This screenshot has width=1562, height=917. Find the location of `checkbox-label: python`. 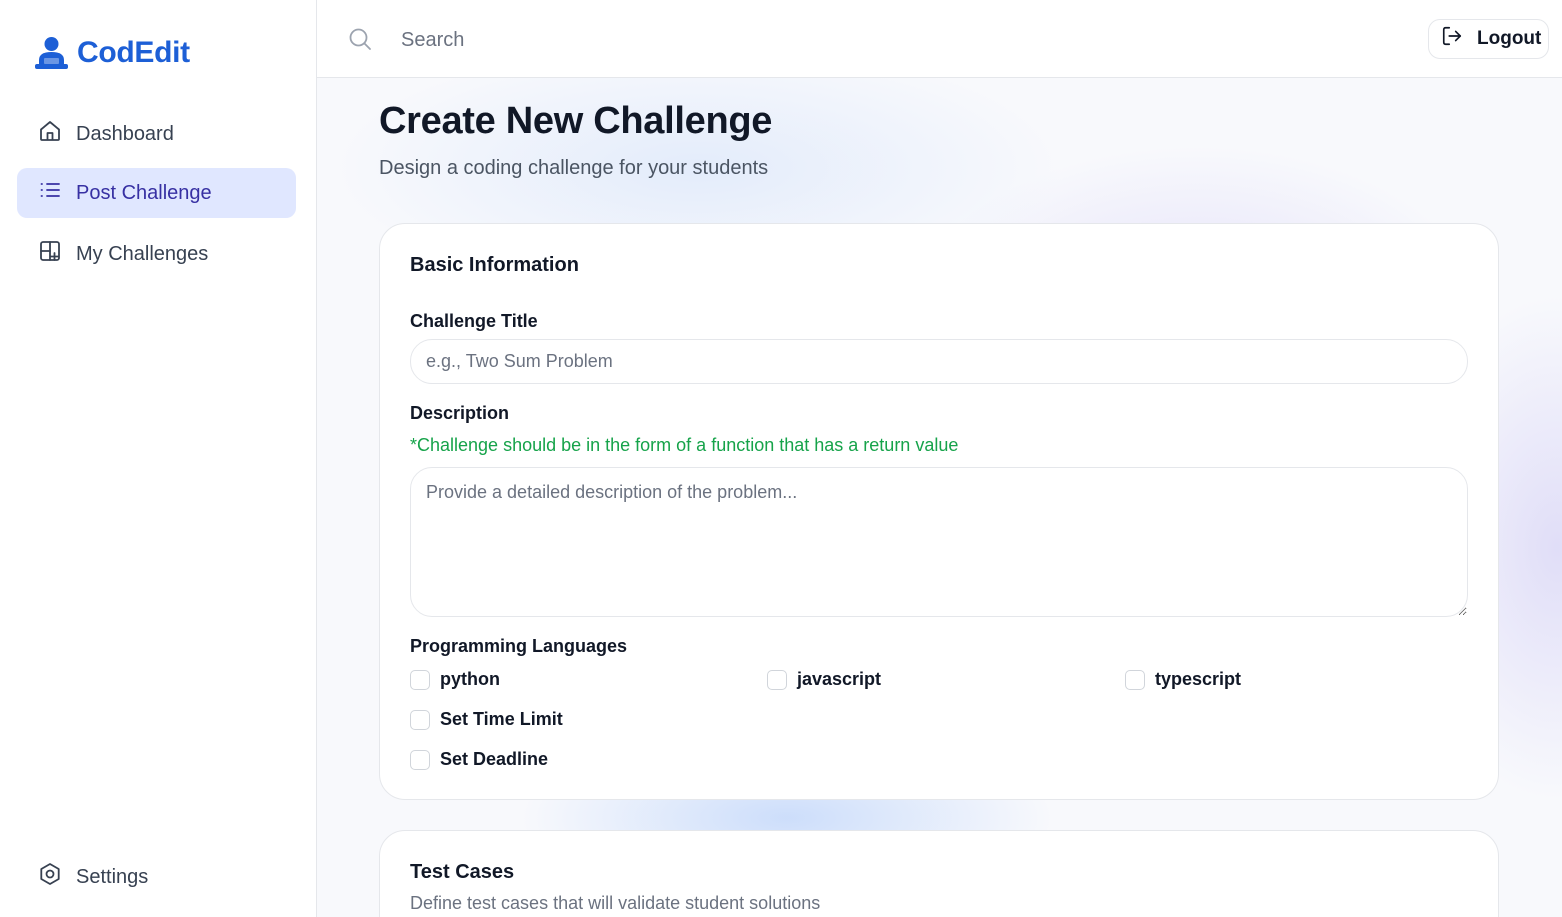

checkbox-label: python is located at coordinates (470, 679).